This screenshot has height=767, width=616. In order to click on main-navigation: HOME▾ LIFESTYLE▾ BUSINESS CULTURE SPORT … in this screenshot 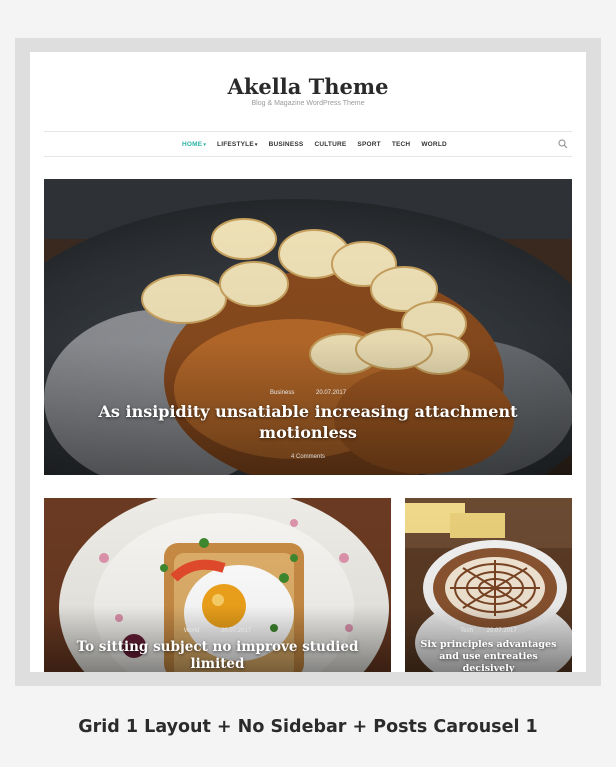, I will do `click(308, 144)`.